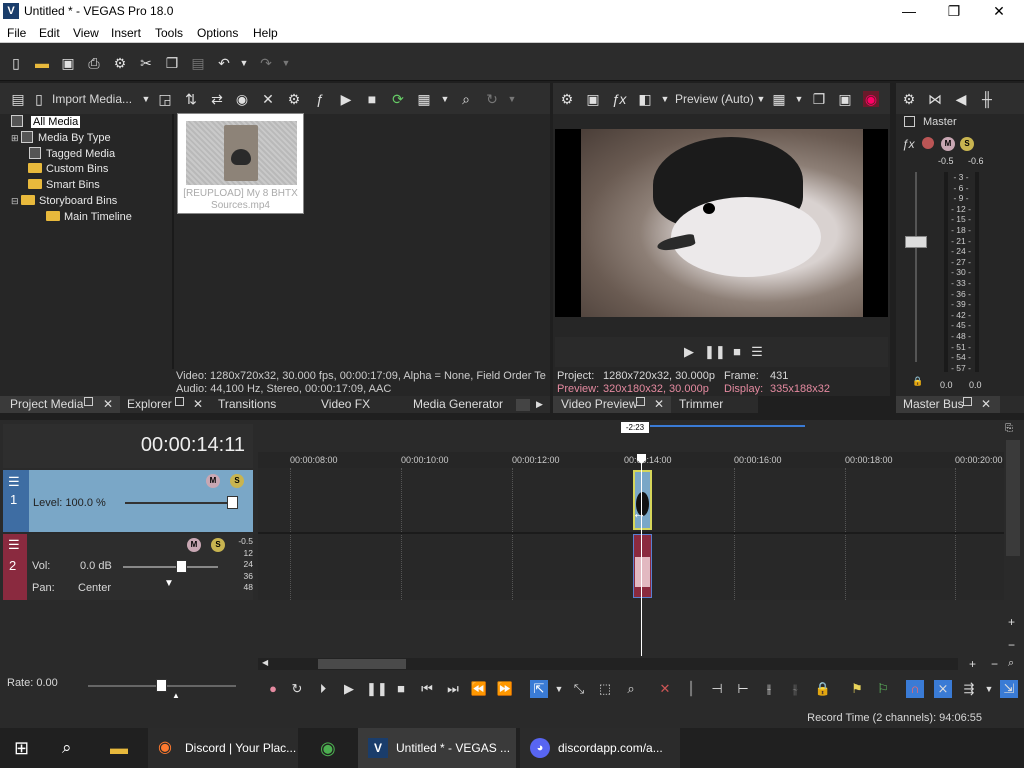  Describe the element at coordinates (479, 689) in the screenshot. I see `prev-frame-icon: ⏪` at that location.